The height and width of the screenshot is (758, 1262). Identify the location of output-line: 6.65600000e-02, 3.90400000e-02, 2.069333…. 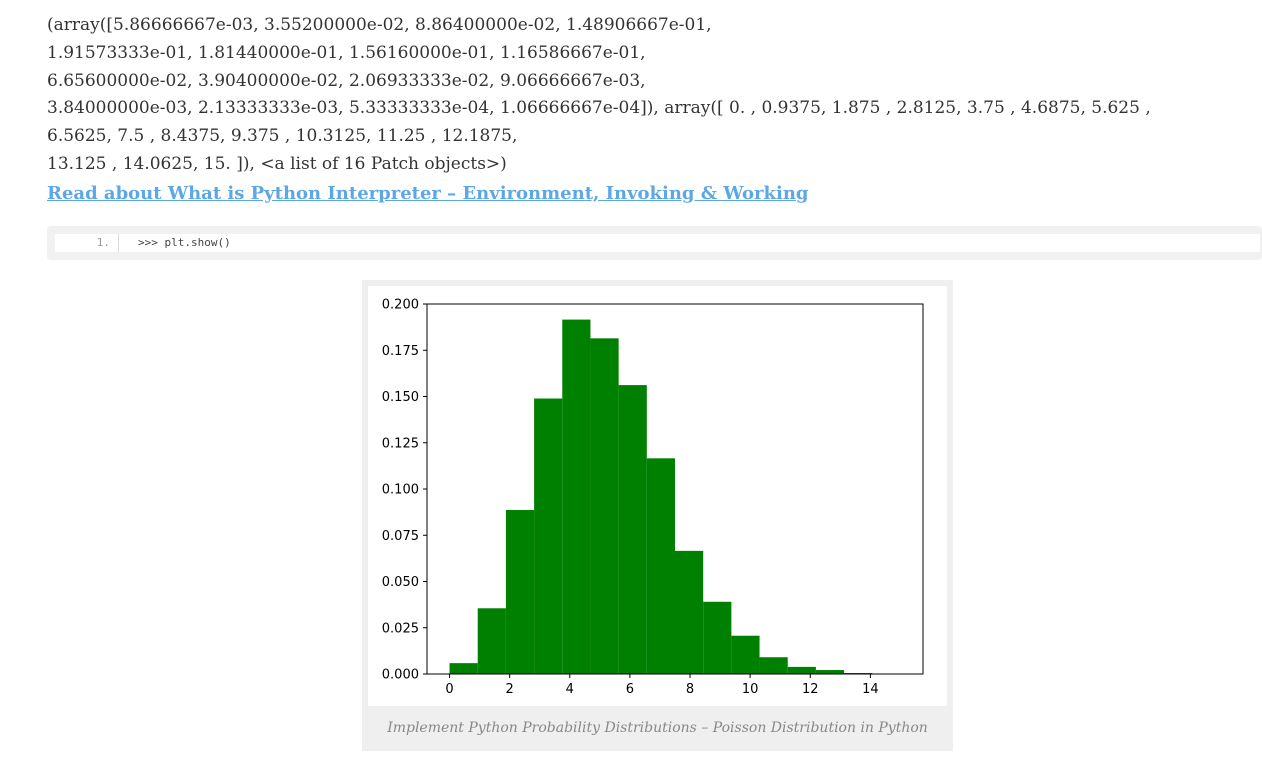
(346, 80).